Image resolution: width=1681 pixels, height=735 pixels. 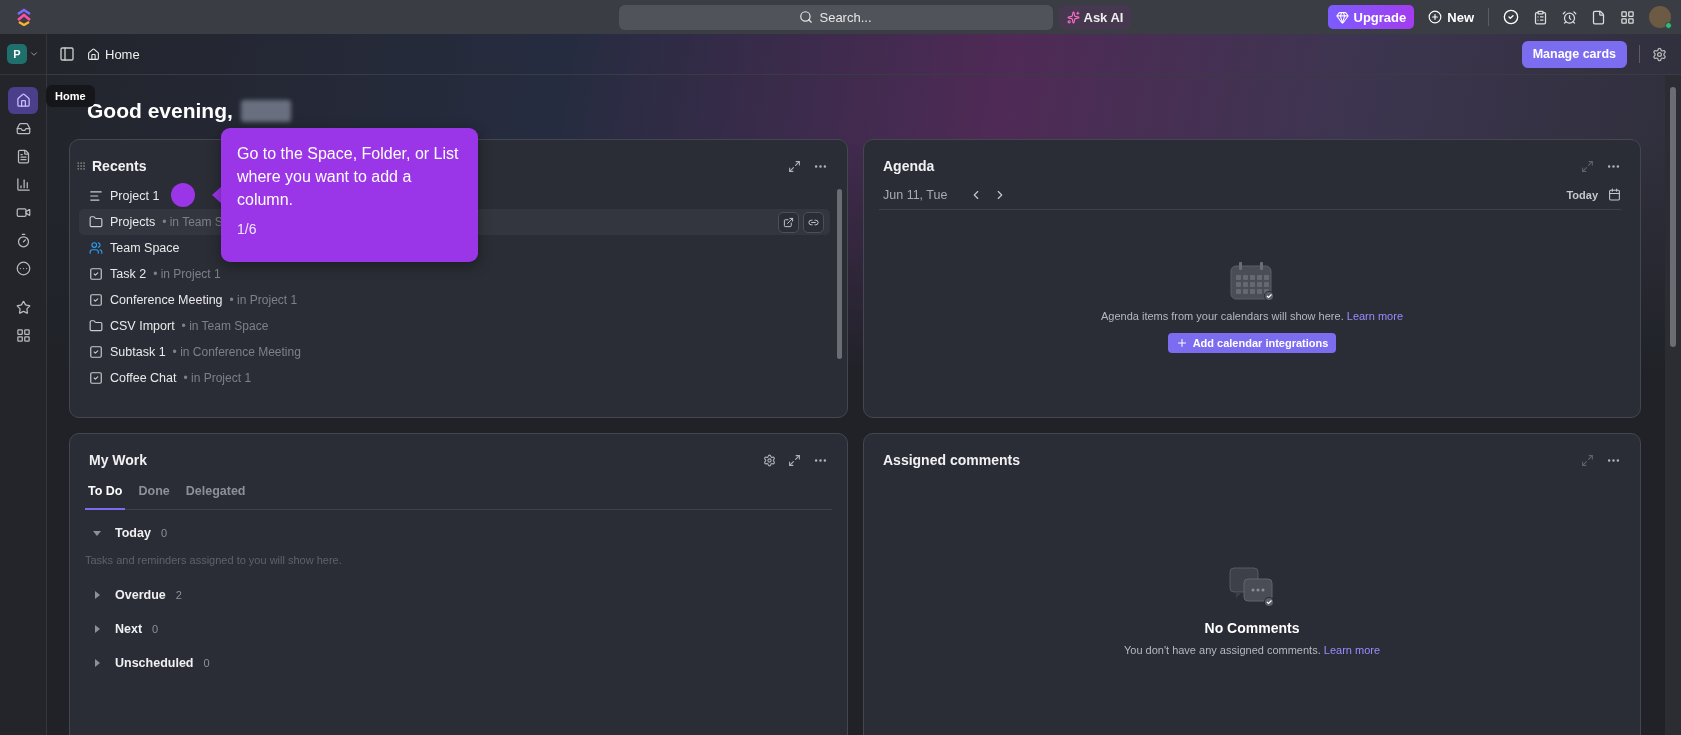 What do you see at coordinates (133, 533) in the screenshot?
I see `group-label: Today` at bounding box center [133, 533].